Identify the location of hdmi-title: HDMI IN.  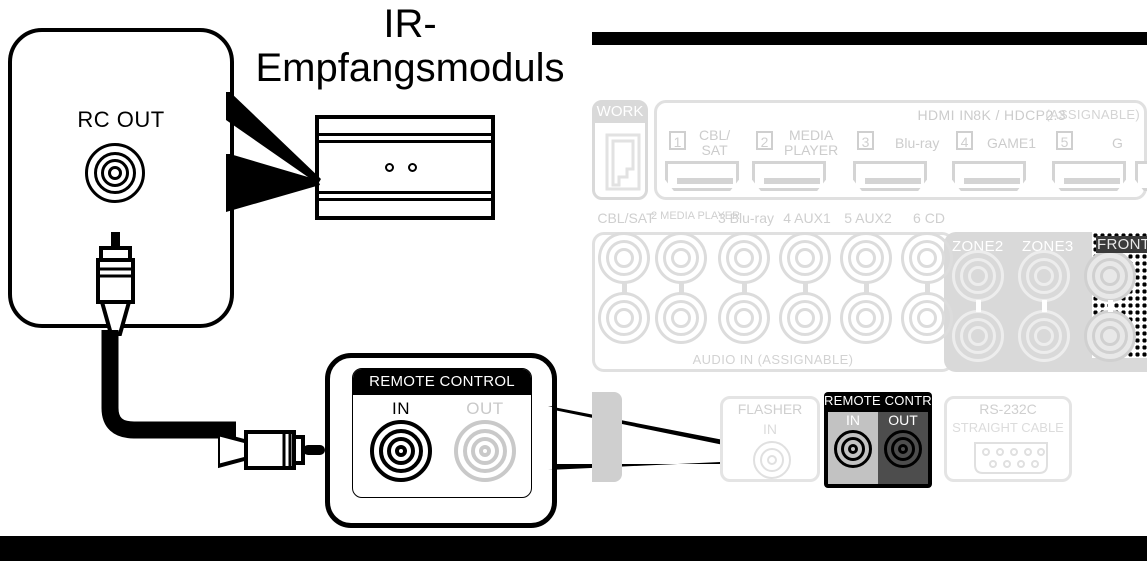
(945, 115).